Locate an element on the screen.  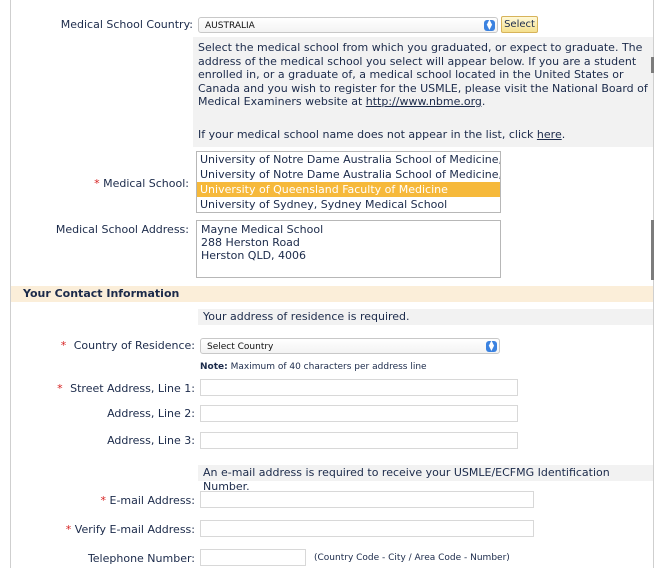
telephone-input is located at coordinates (253, 557).